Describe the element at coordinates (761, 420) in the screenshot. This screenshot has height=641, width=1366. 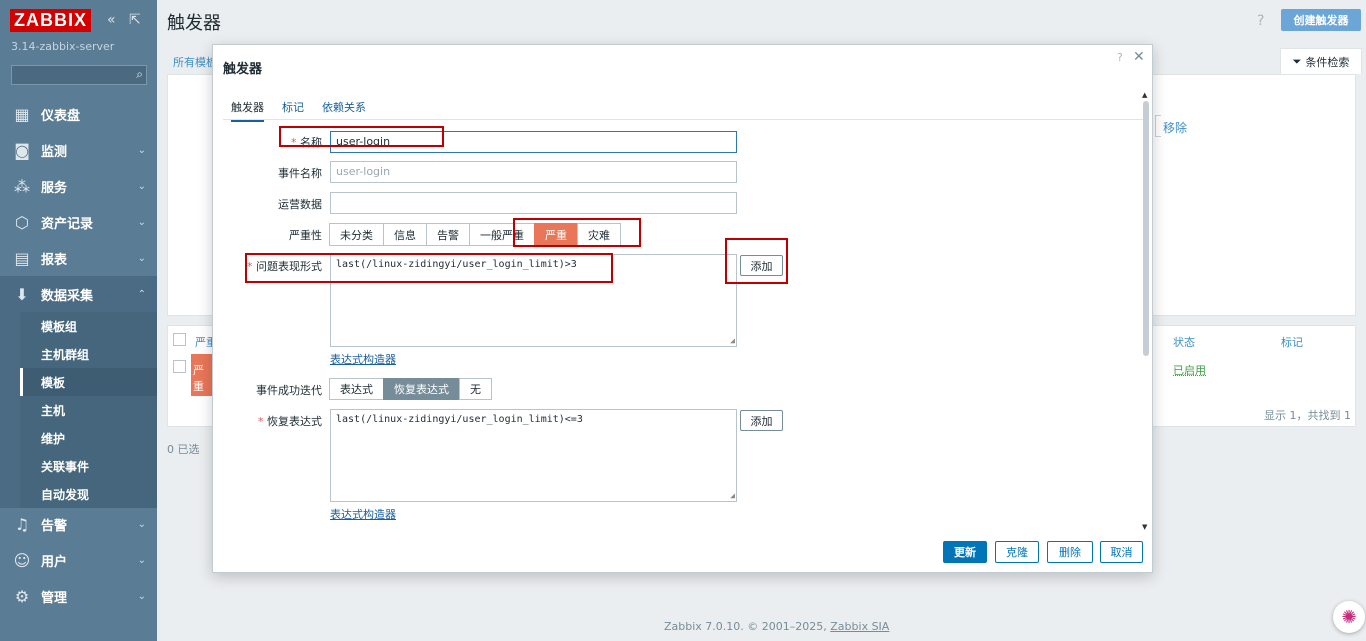
I see `recovery-add-button: 添加` at that location.